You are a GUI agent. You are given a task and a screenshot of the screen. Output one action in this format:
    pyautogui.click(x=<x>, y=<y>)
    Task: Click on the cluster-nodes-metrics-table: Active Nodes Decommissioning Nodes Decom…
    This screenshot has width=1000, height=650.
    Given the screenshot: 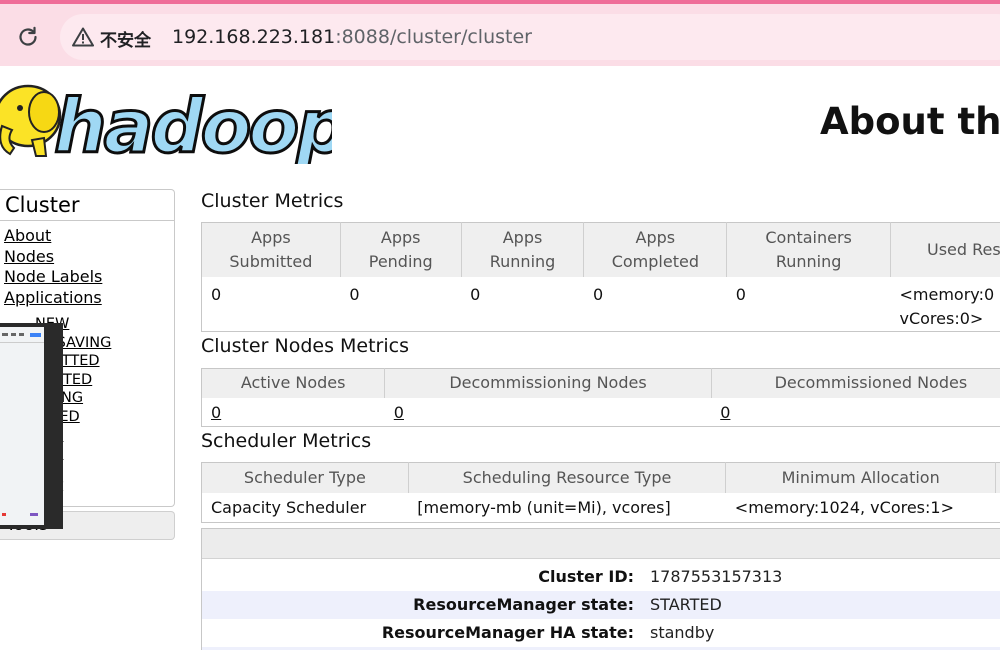 What is the action you would take?
    pyautogui.click(x=600, y=397)
    